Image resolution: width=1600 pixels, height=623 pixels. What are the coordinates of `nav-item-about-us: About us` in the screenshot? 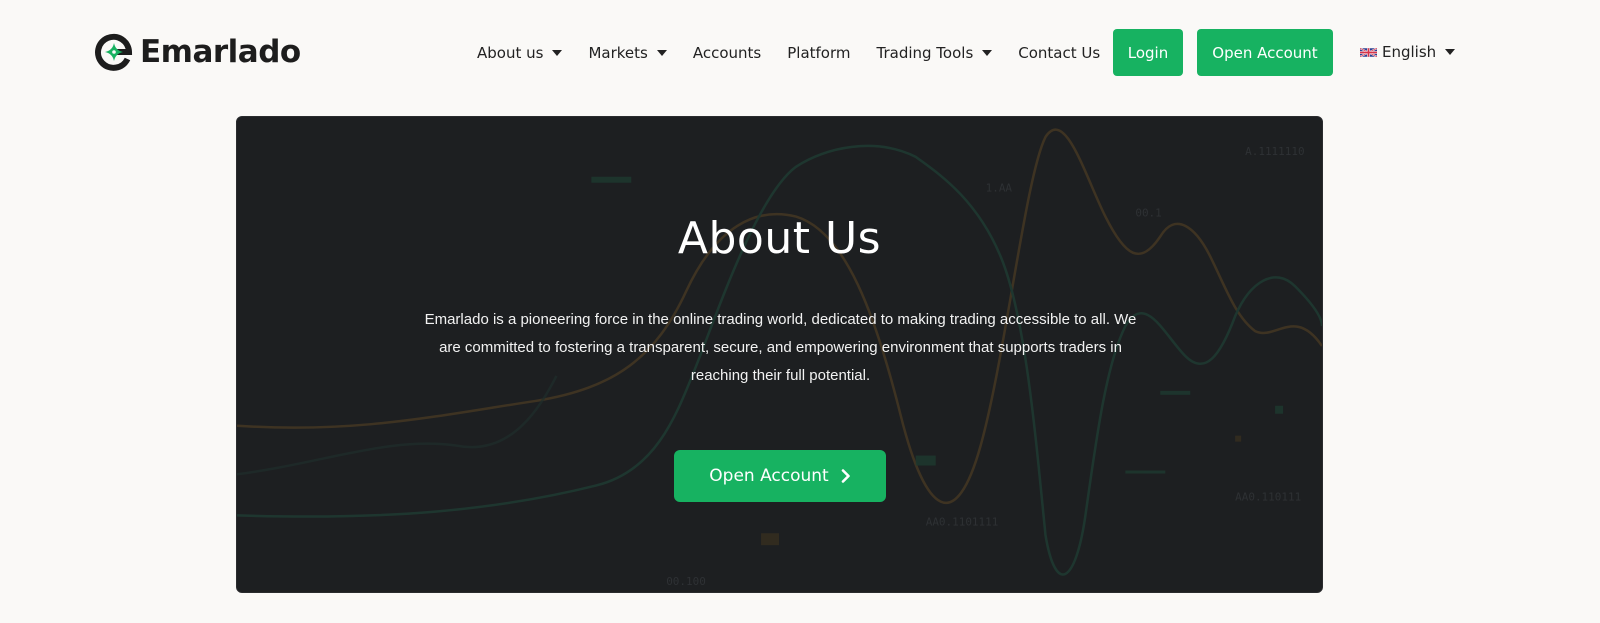 It's located at (520, 52).